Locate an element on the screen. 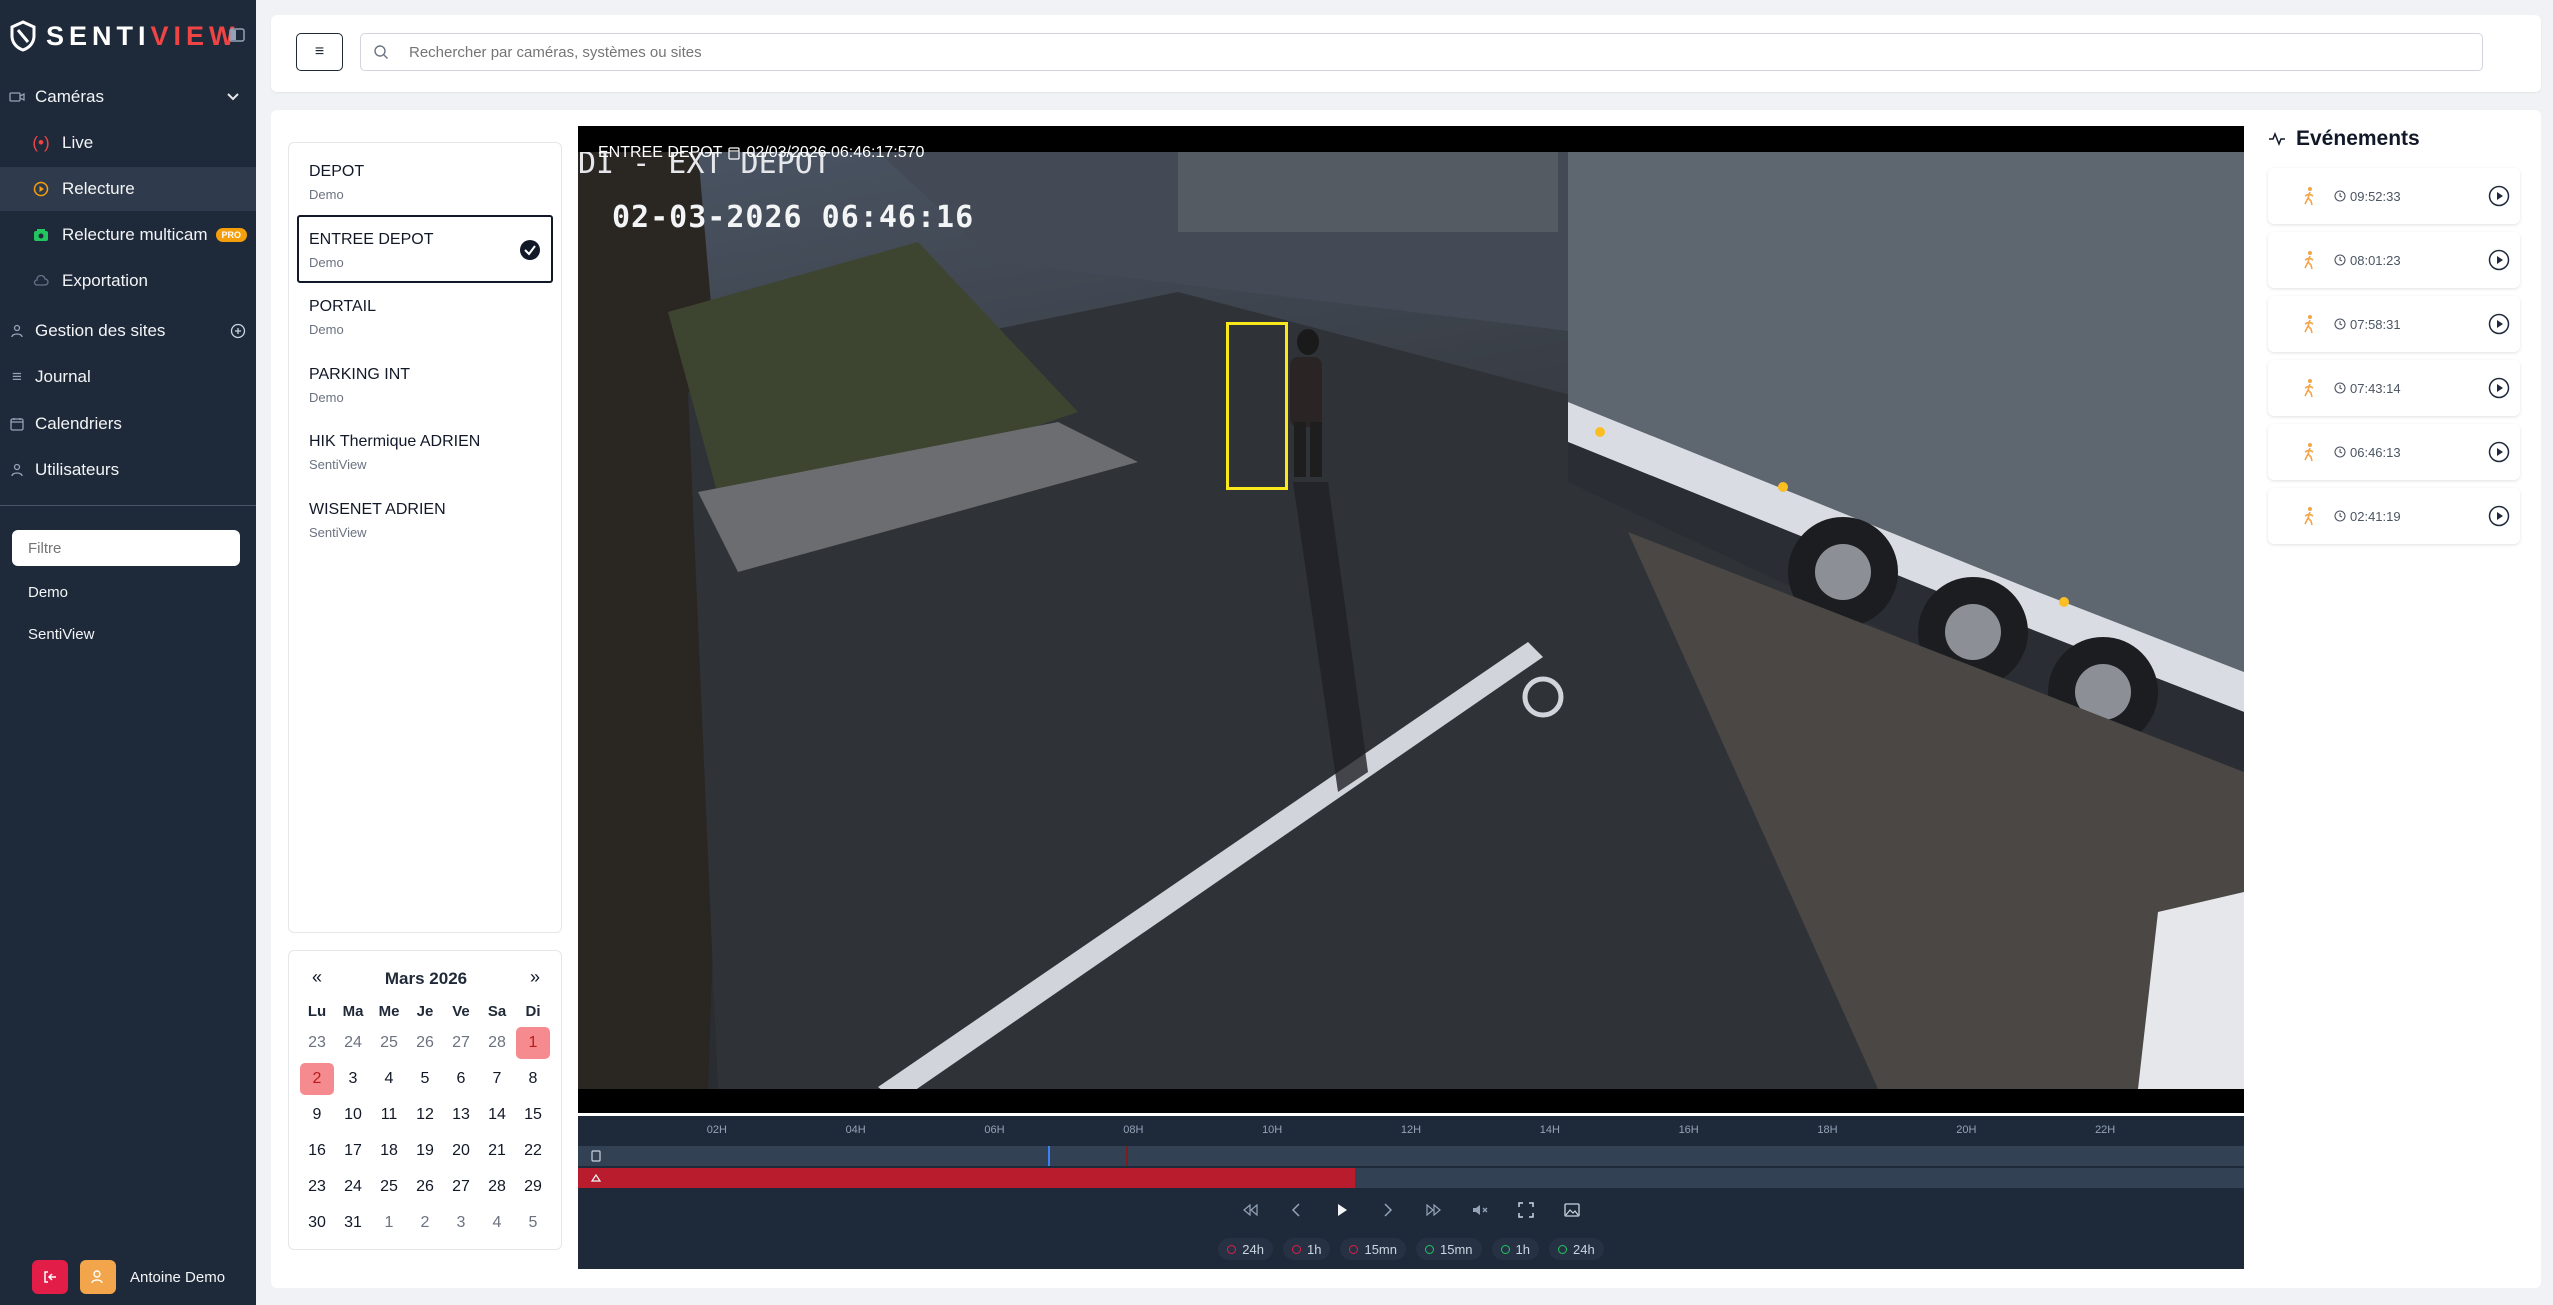 This screenshot has width=2553, height=1305. calendar-day: 31 is located at coordinates (353, 1223).